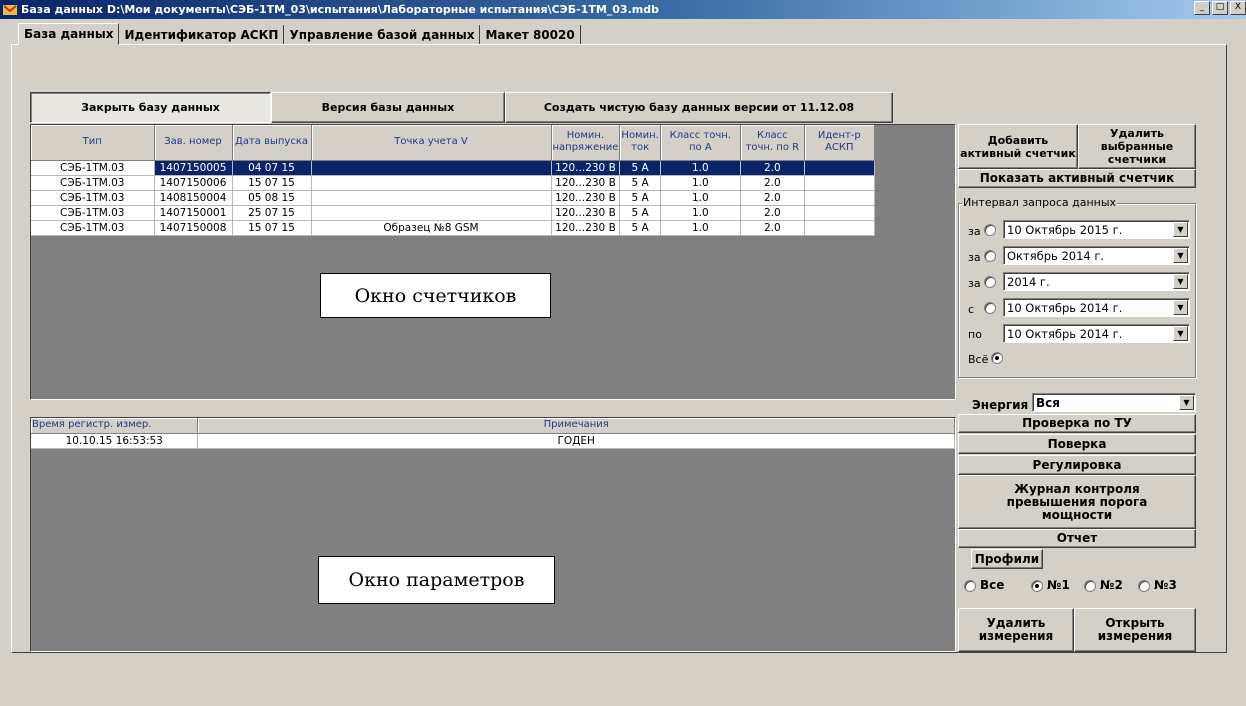 The height and width of the screenshot is (706, 1246). I want to click on col-accuracy-r: Класс точн. по R, so click(772, 143).